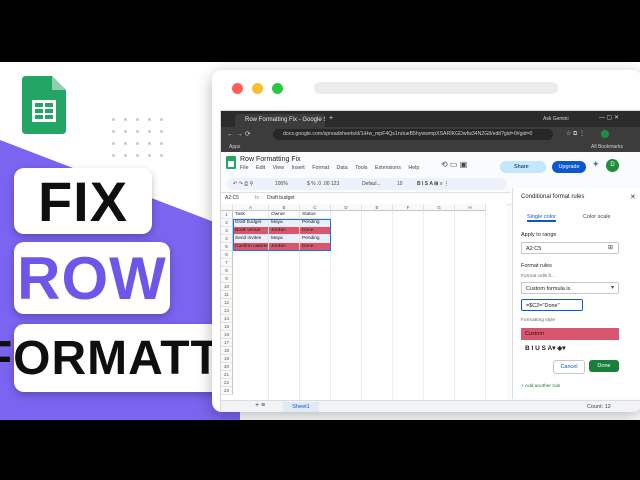 The image size is (640, 480). I want to click on grid-corner, so click(227, 207).